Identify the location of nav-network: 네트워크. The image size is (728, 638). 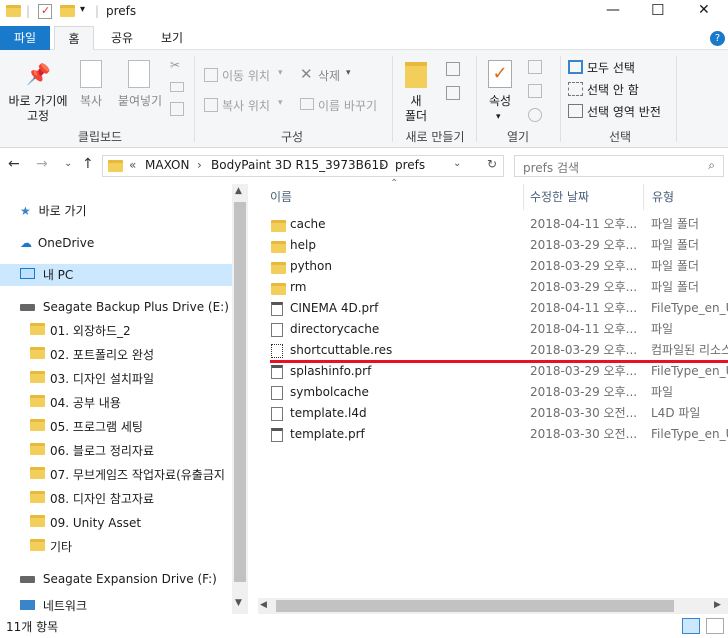
(53, 606).